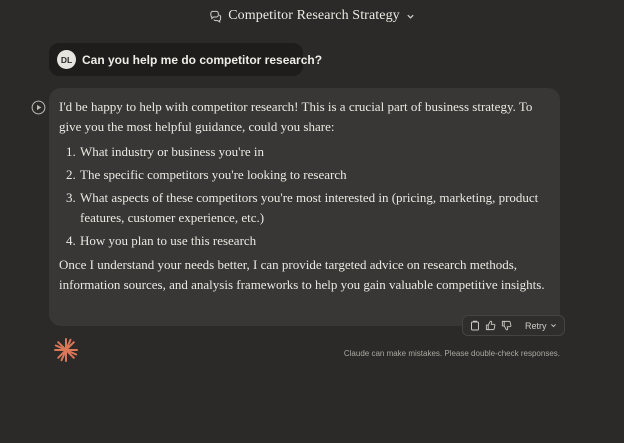  Describe the element at coordinates (202, 59) in the screenshot. I see `user-message-text: Can you help me do competitor research?` at that location.